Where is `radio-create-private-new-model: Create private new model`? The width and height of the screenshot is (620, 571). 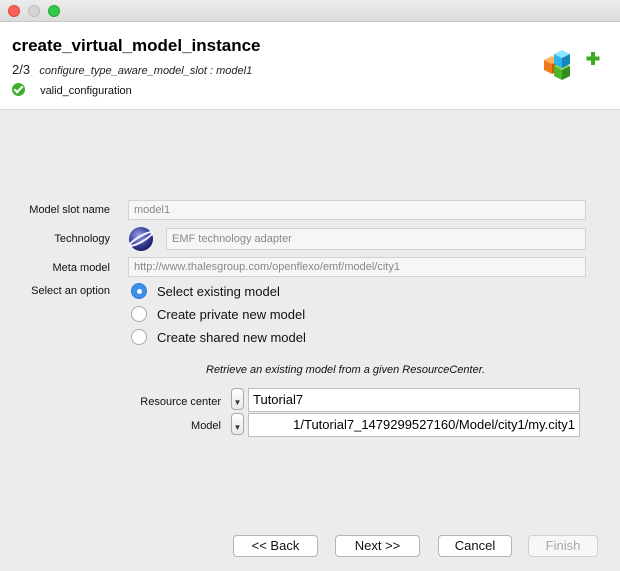 radio-create-private-new-model: Create private new model is located at coordinates (218, 314).